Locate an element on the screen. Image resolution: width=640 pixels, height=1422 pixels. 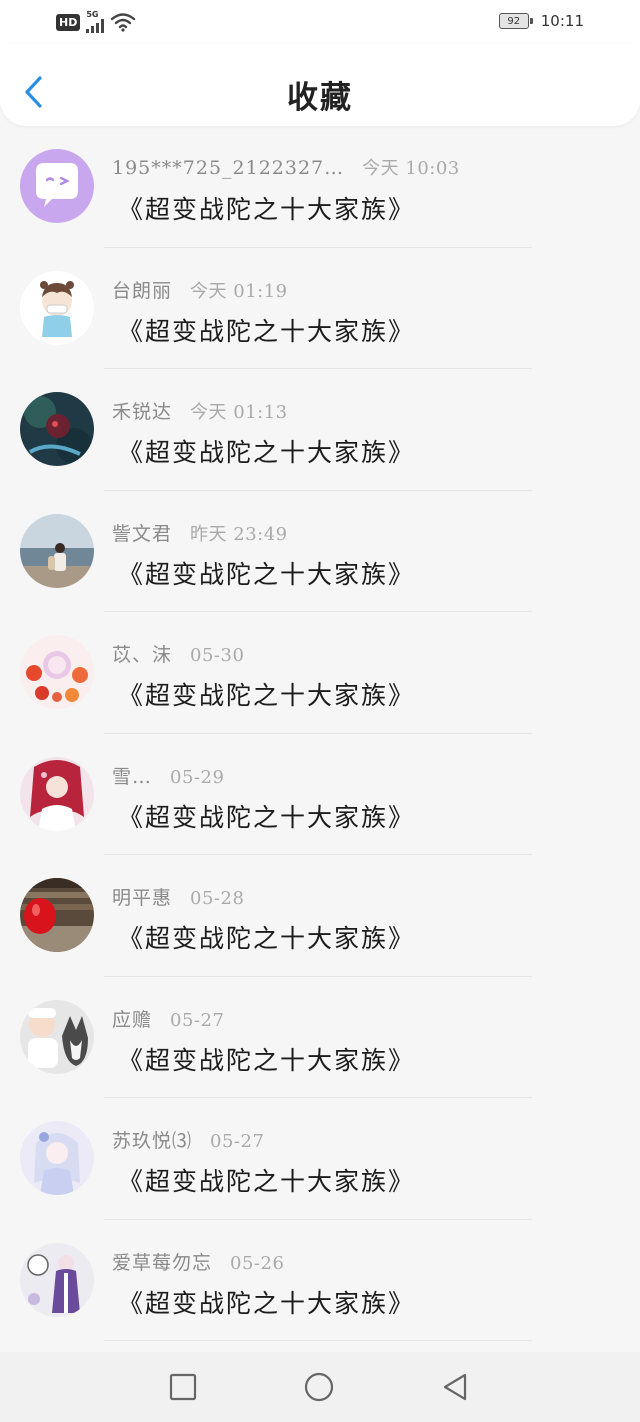
status-time: 10:11 is located at coordinates (562, 21).